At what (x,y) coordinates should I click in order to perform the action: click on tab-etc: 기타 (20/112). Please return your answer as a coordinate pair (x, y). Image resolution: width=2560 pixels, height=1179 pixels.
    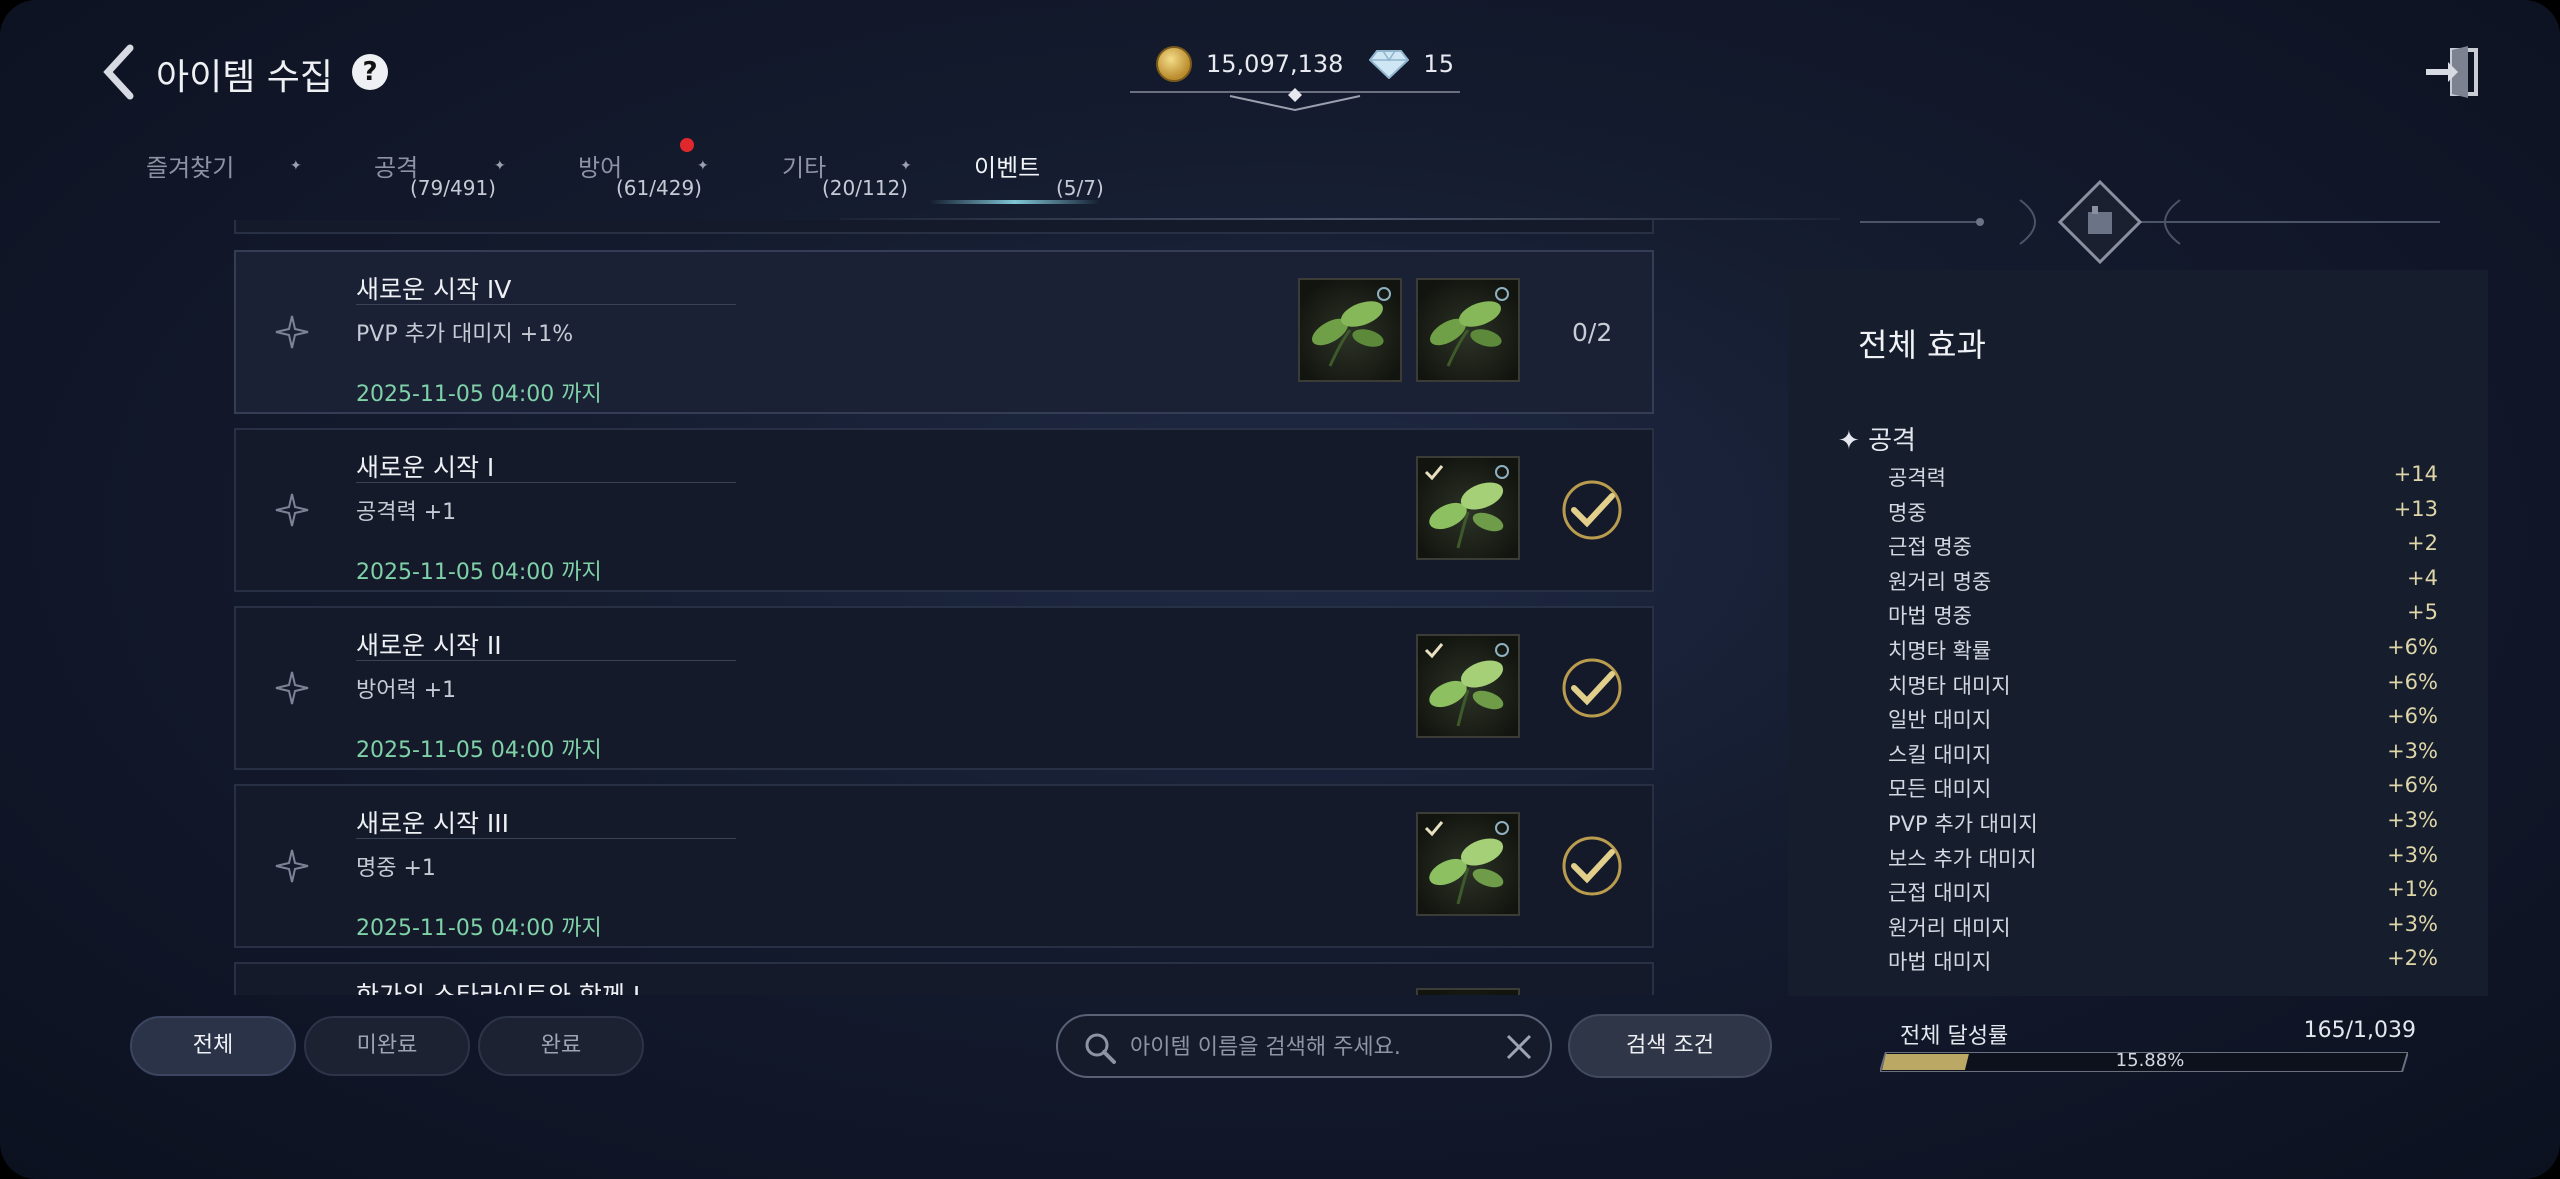
    Looking at the image, I should click on (845, 174).